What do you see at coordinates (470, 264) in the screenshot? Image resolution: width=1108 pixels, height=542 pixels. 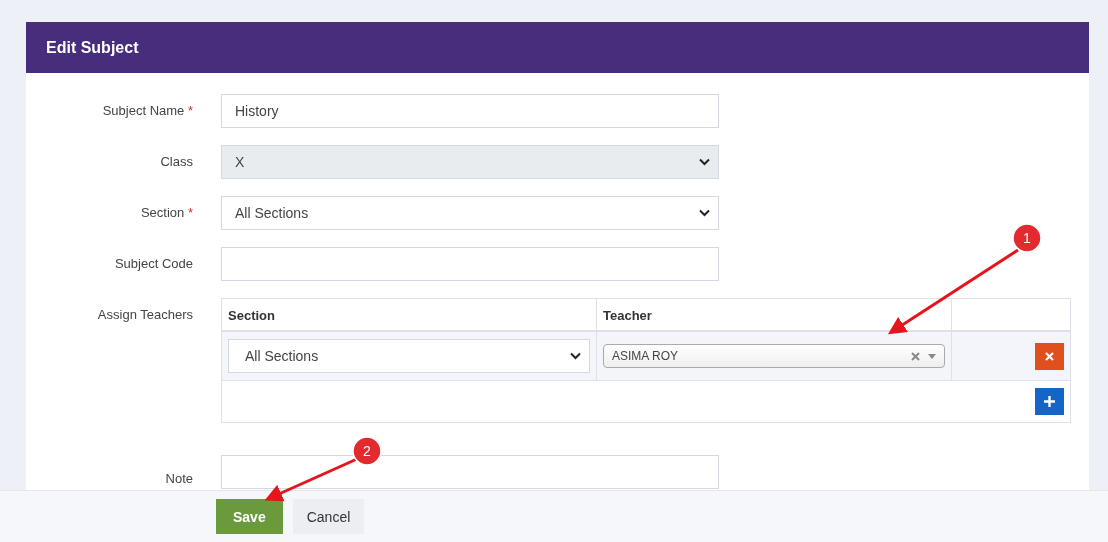 I see `input-field` at bounding box center [470, 264].